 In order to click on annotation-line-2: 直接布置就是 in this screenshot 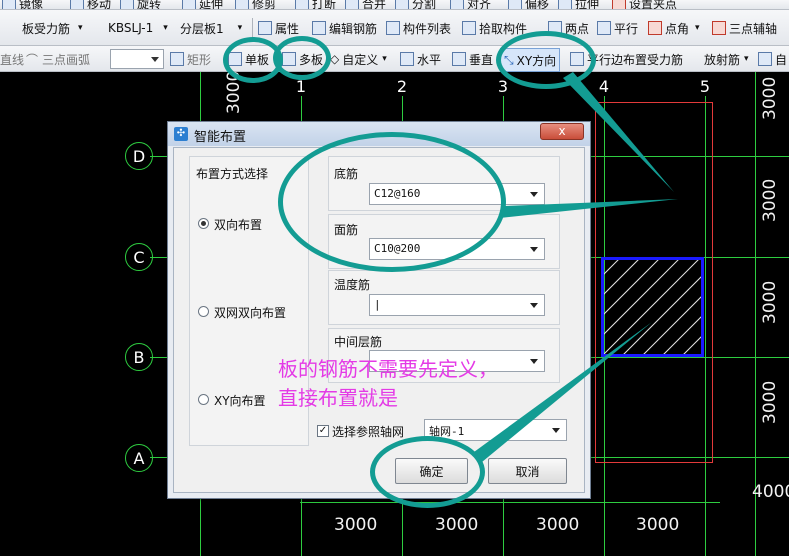, I will do `click(338, 398)`.